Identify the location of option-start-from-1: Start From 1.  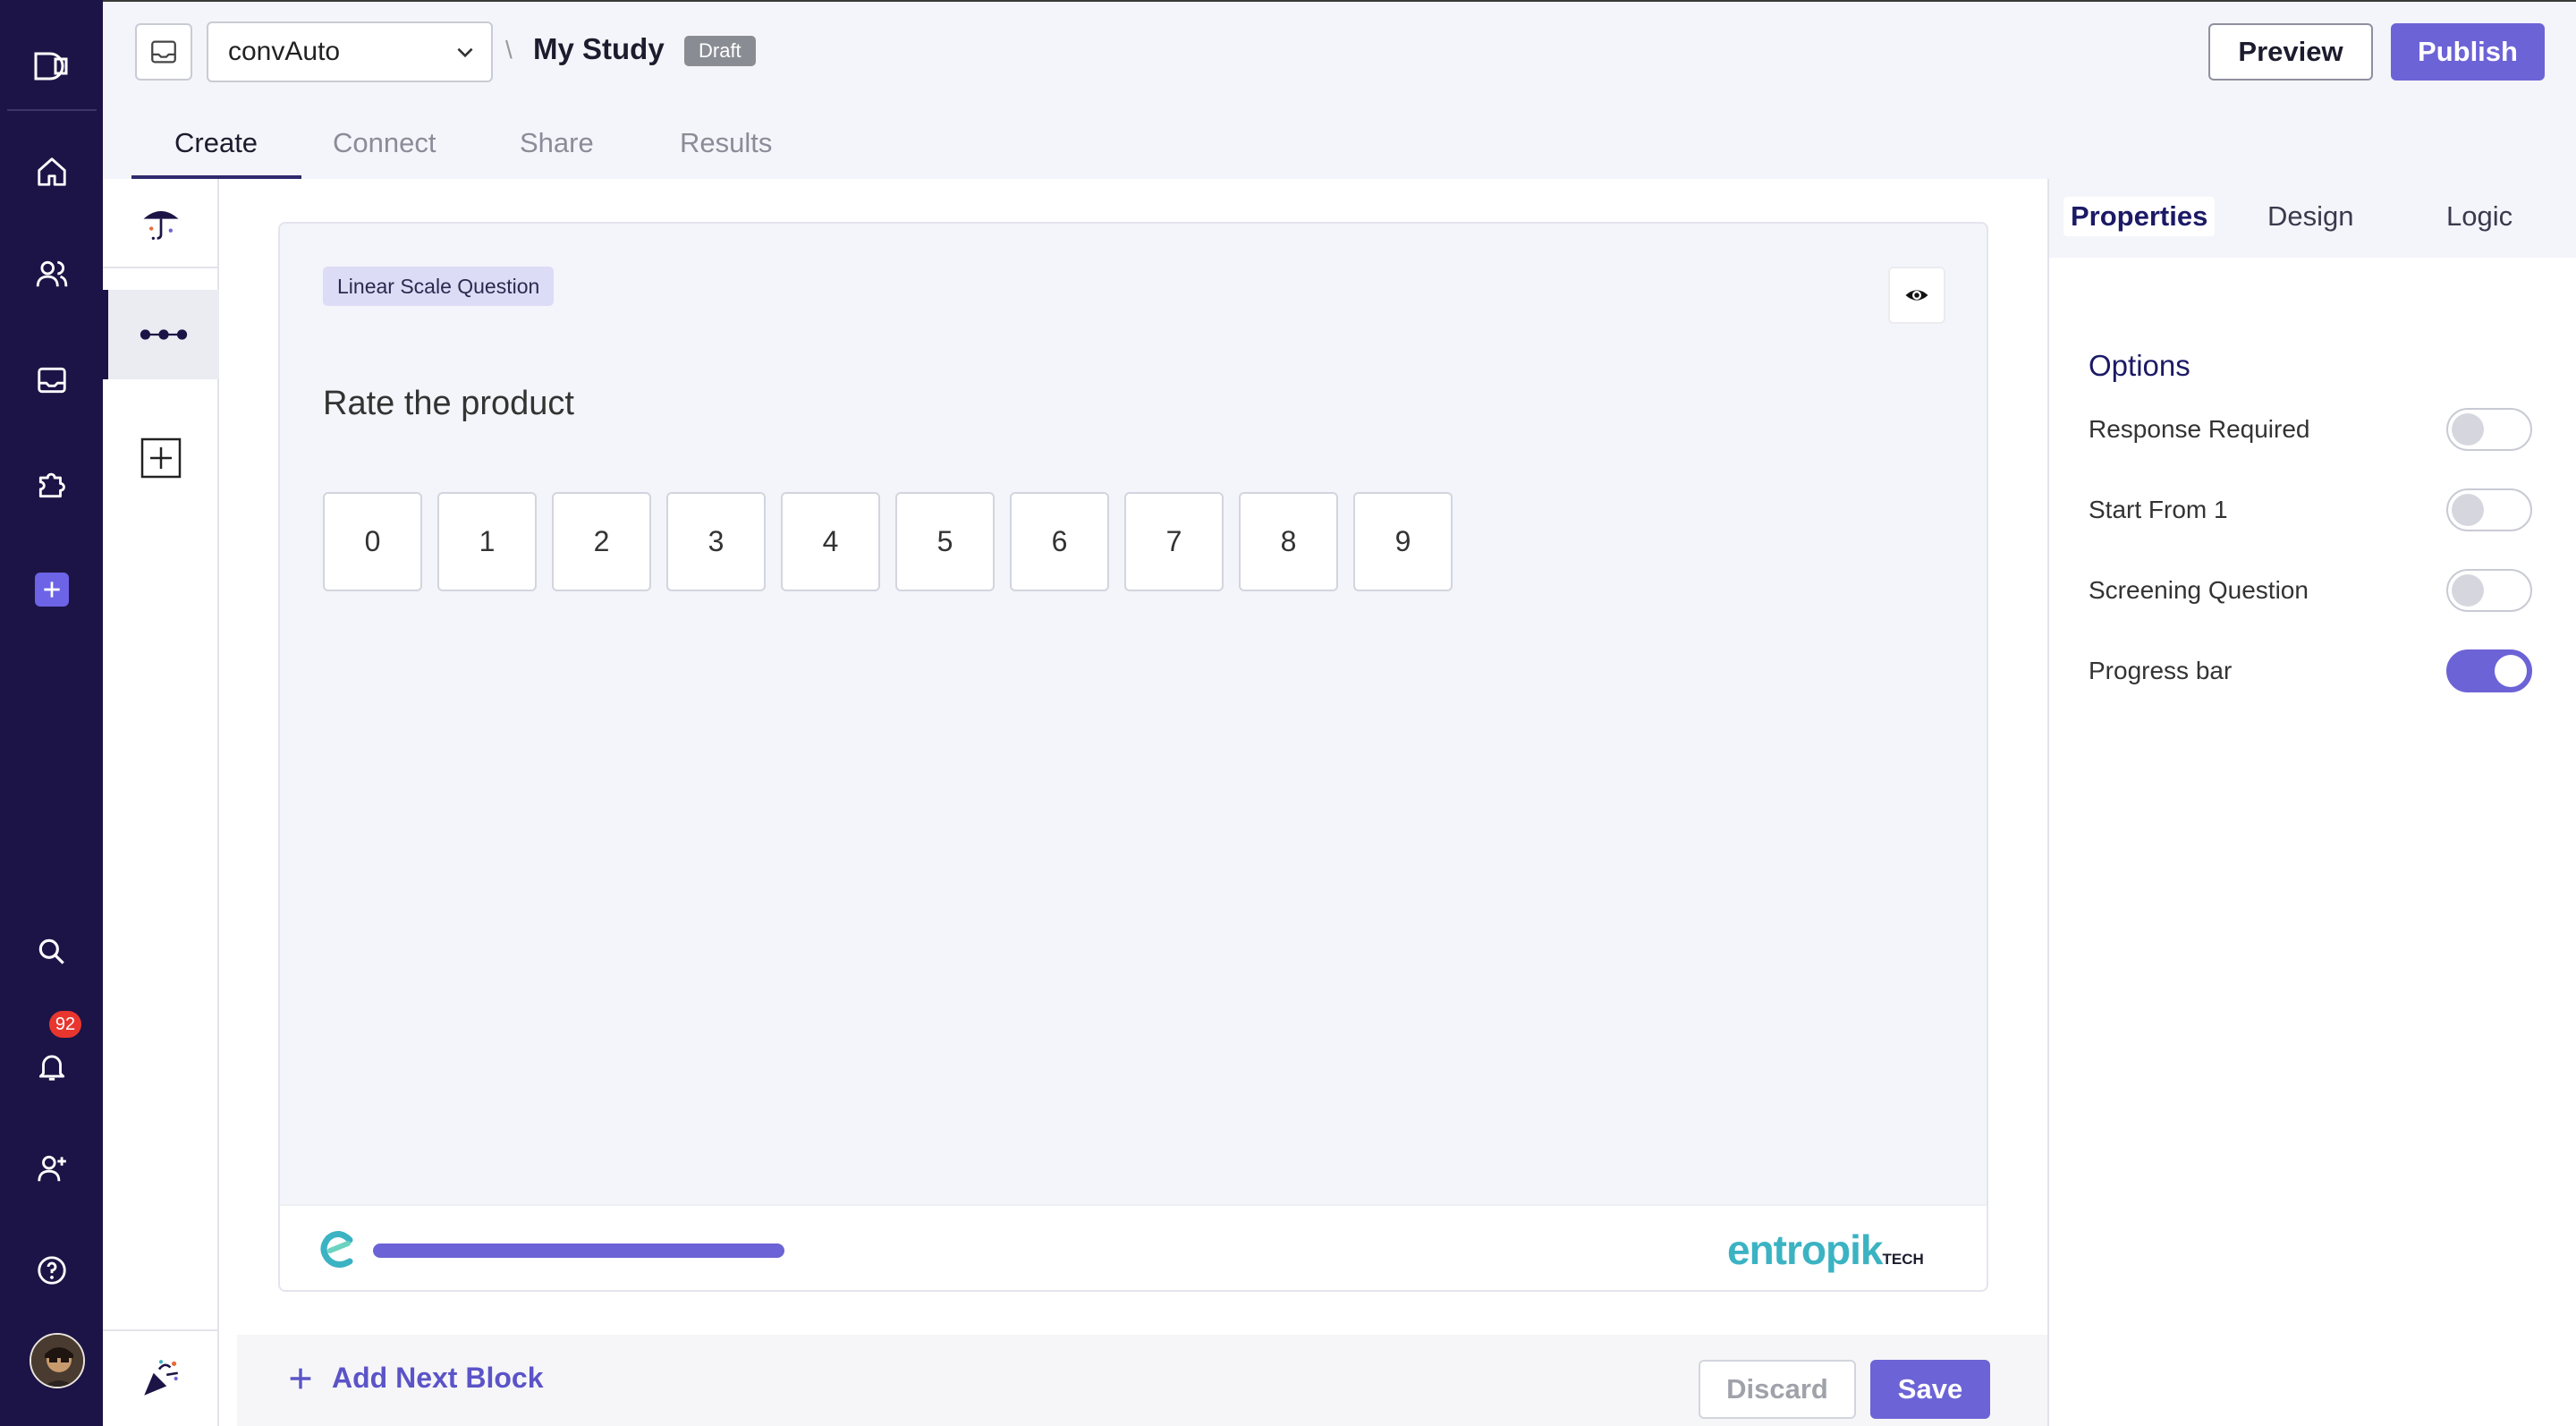
(2317, 509).